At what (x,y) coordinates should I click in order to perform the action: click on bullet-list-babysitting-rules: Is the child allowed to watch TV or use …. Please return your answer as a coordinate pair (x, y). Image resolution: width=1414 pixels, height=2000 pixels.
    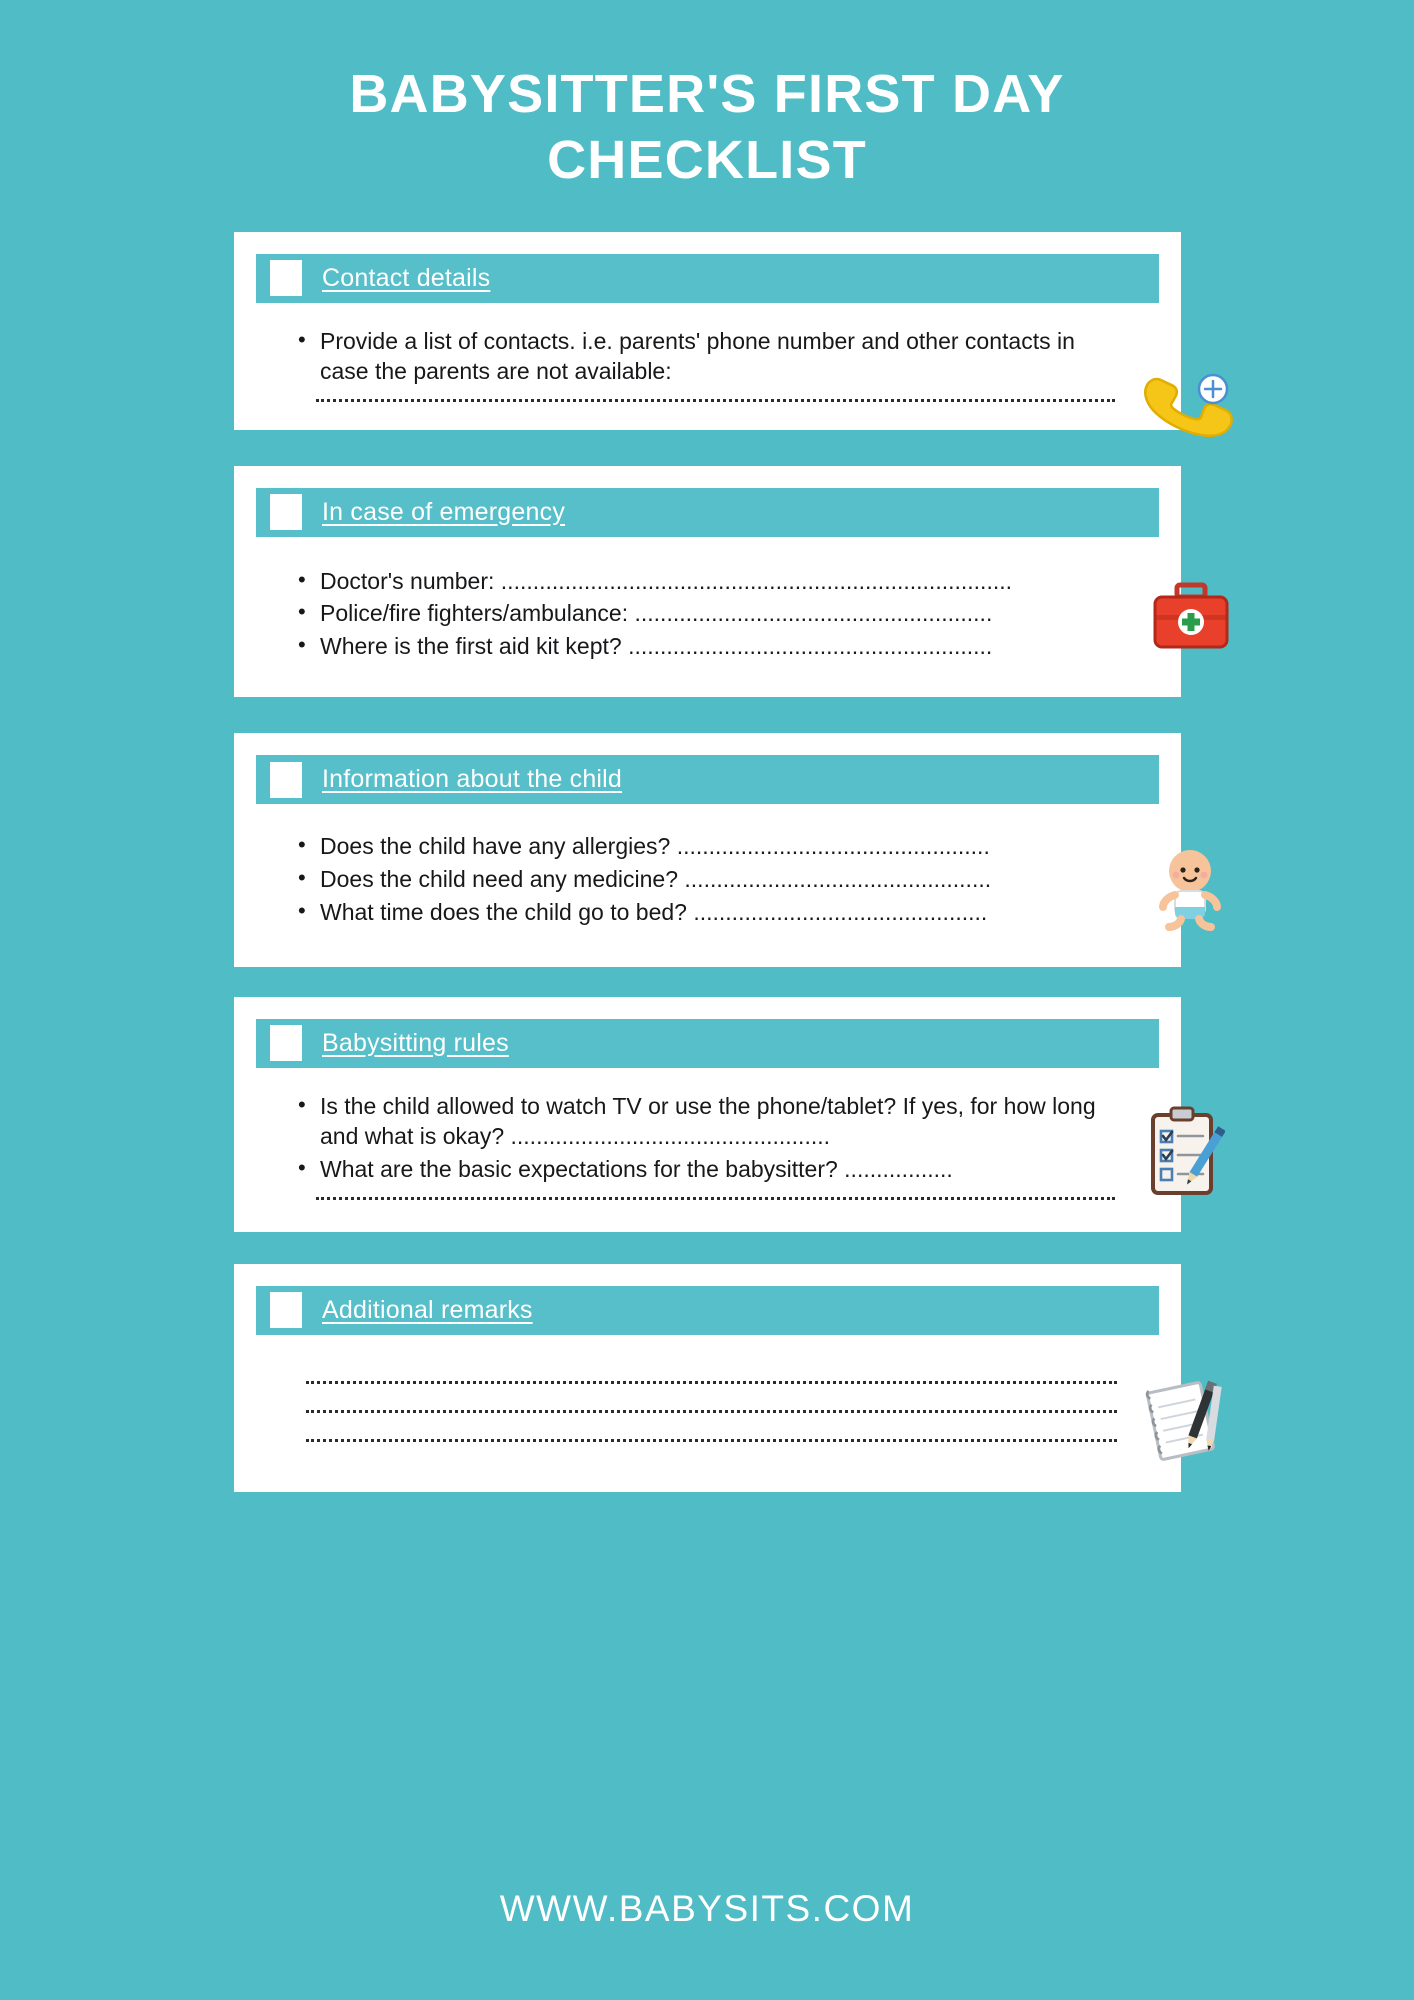
    Looking at the image, I should click on (707, 1138).